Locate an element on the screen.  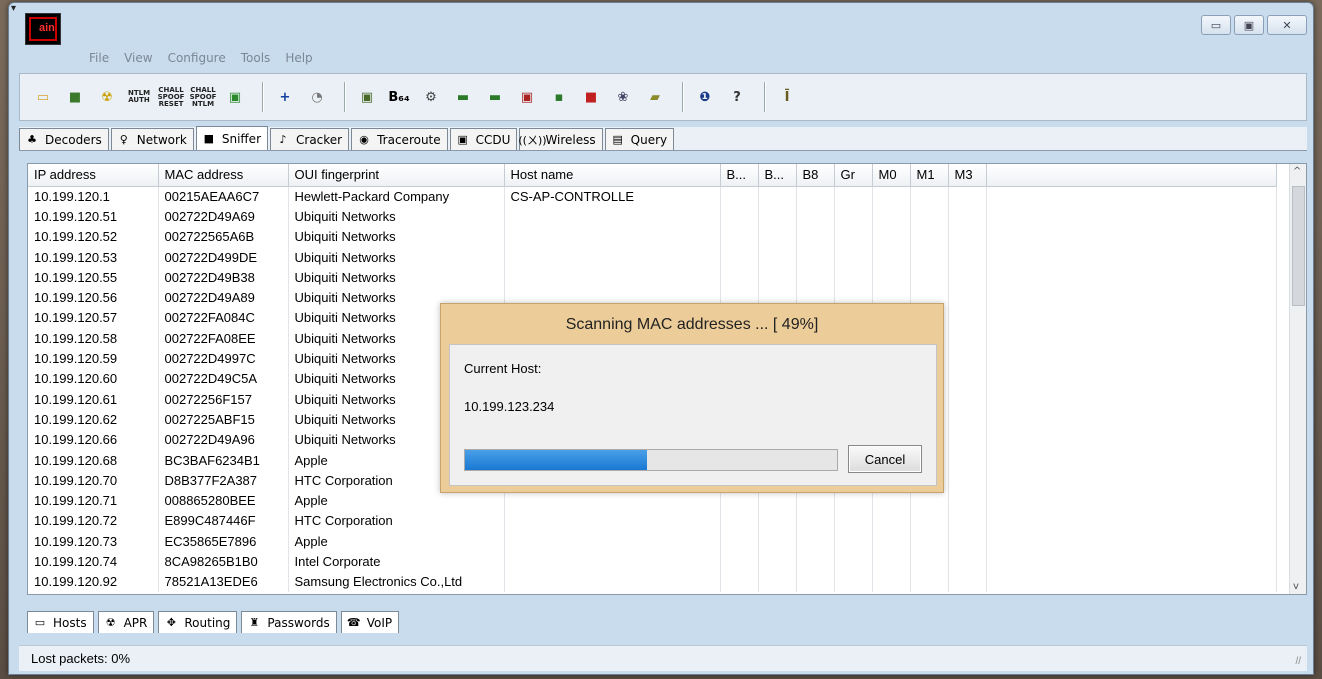
tab-decoders: ♣ Decoders is located at coordinates (64, 139).